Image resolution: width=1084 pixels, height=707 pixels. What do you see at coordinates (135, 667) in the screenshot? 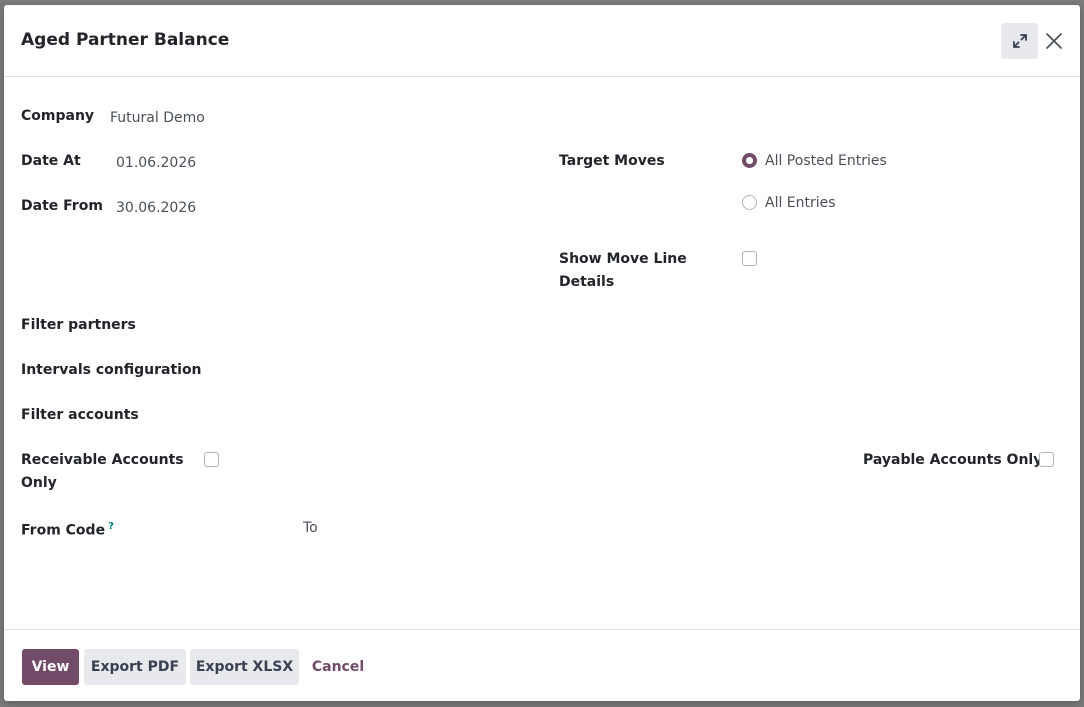
I see `export-pdf-button: Export PDF` at bounding box center [135, 667].